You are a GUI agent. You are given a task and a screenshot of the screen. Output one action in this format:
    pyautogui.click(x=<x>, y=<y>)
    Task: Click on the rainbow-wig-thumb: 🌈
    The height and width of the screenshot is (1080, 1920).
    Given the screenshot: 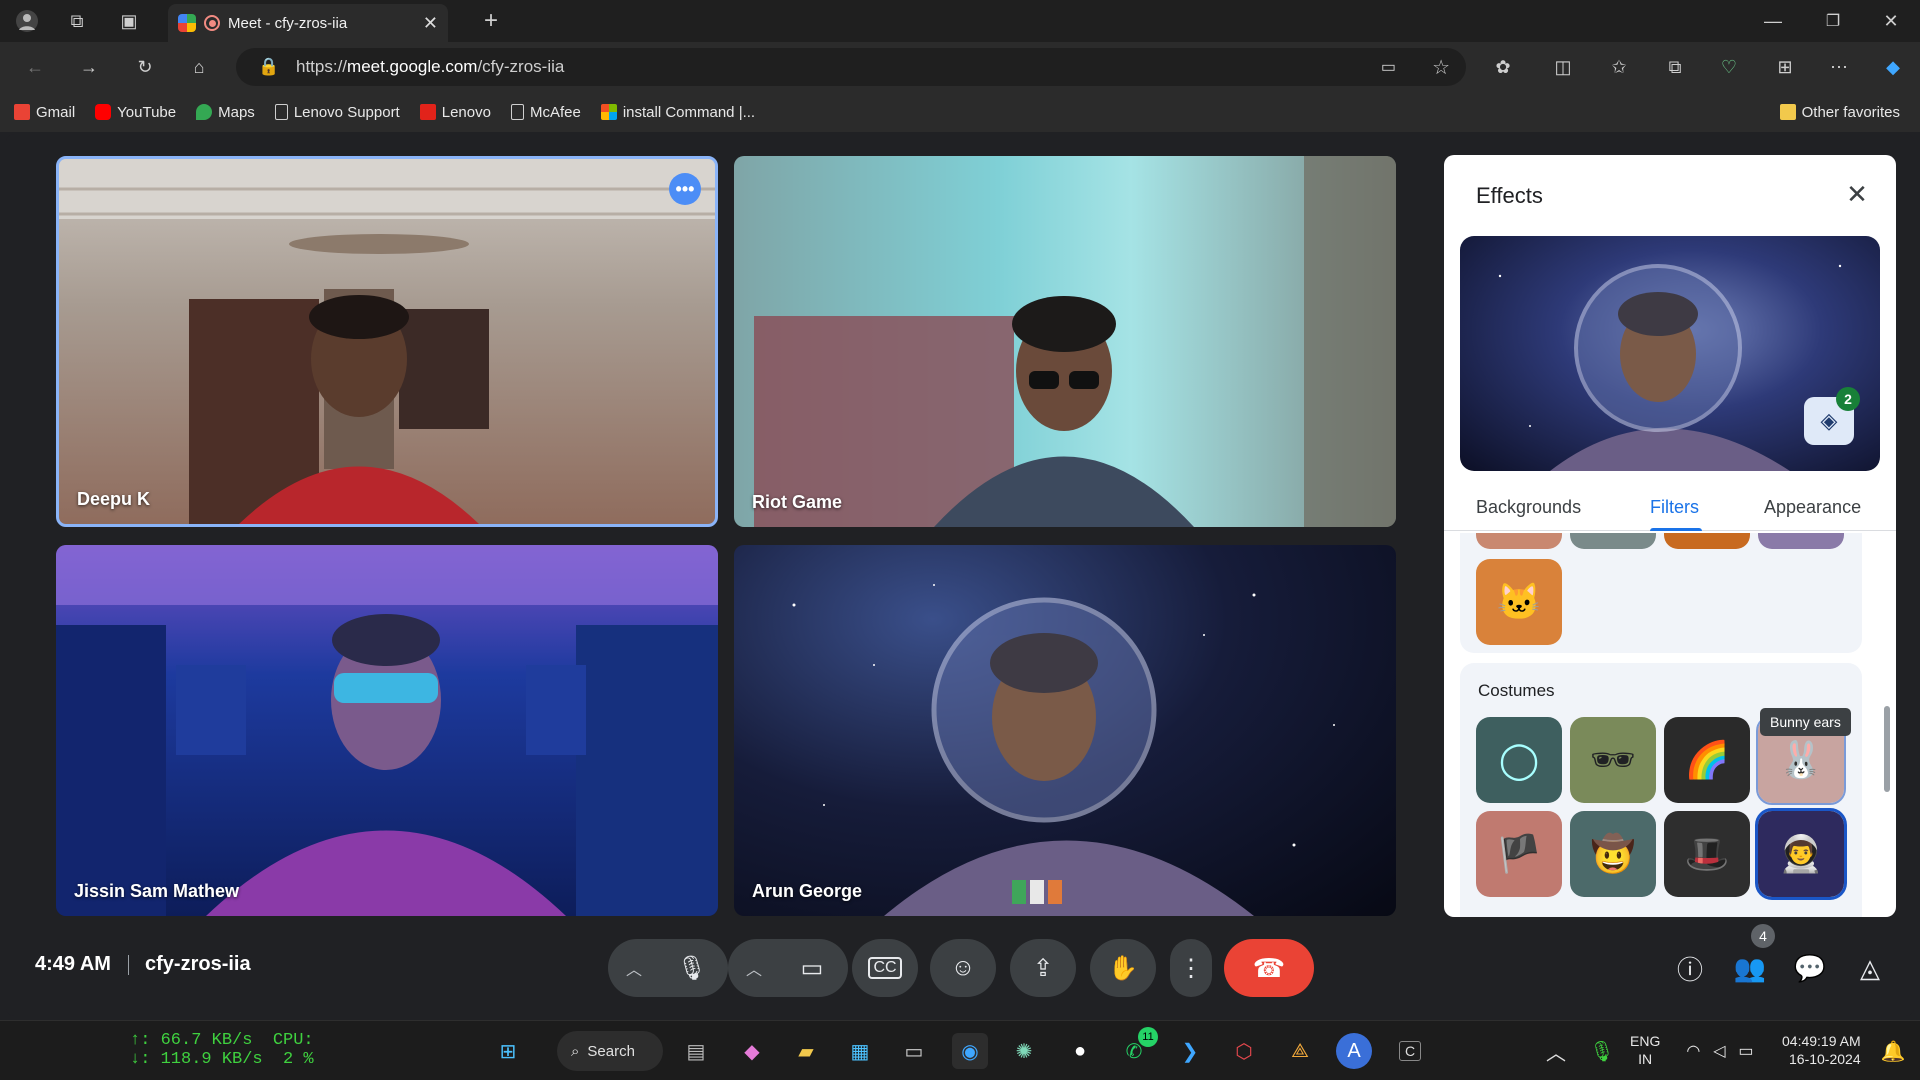 What is the action you would take?
    pyautogui.click(x=1707, y=760)
    